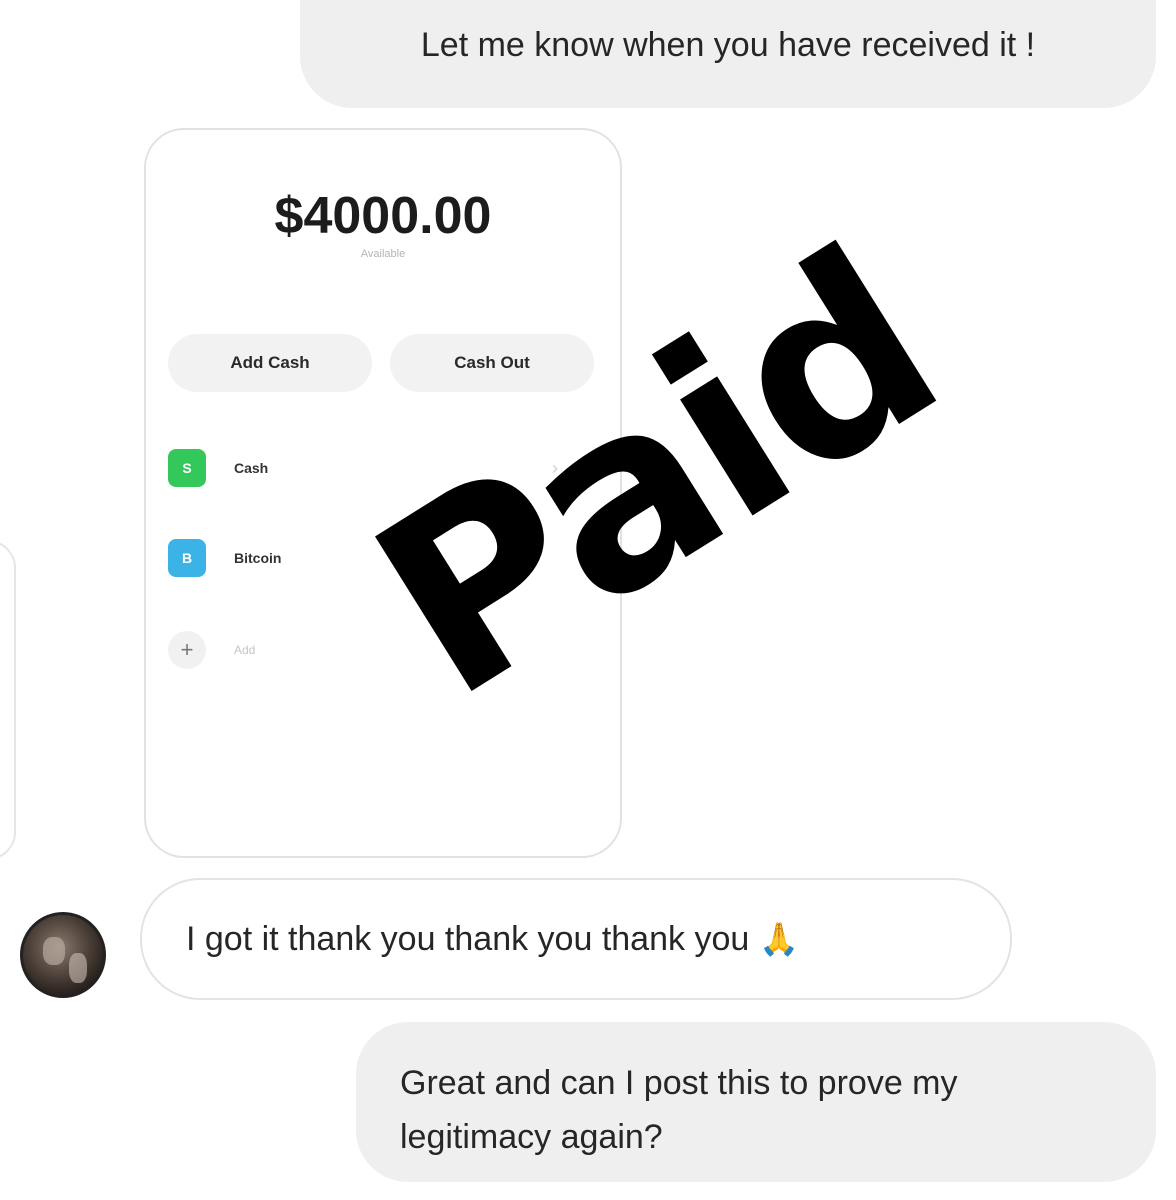 This screenshot has height=1200, width=1176. Describe the element at coordinates (63, 955) in the screenshot. I see `user-avatar-icon` at that location.